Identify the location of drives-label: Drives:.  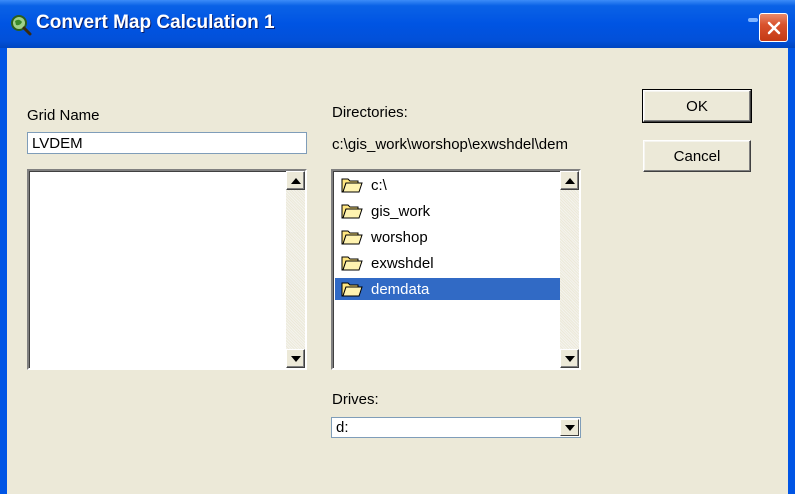
(355, 399).